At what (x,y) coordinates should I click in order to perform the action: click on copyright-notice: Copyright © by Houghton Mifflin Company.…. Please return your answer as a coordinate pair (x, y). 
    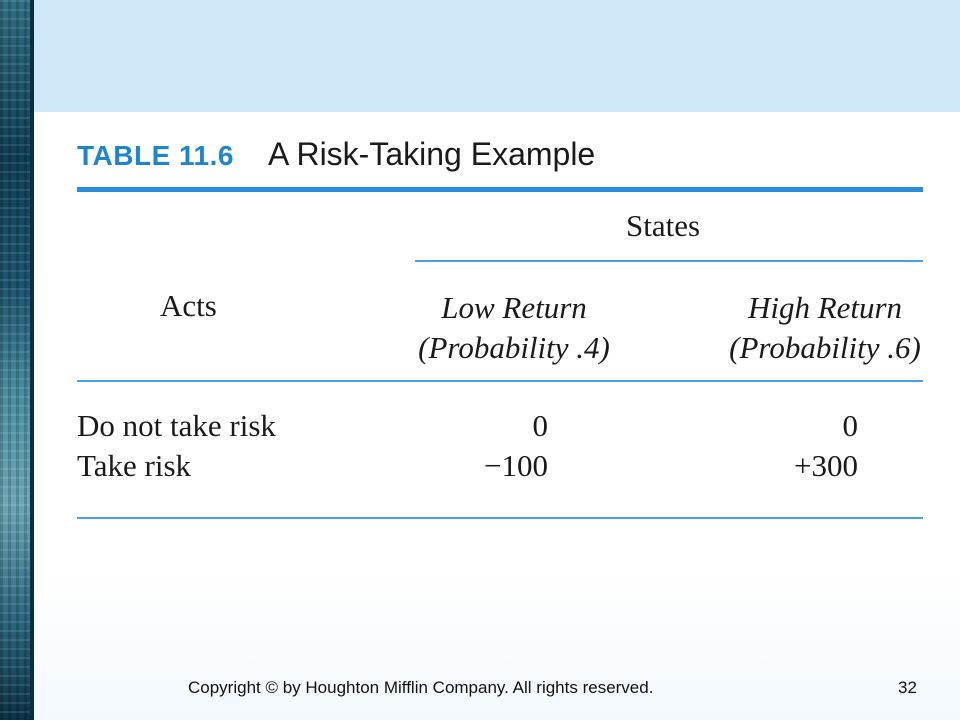
    Looking at the image, I should click on (421, 687).